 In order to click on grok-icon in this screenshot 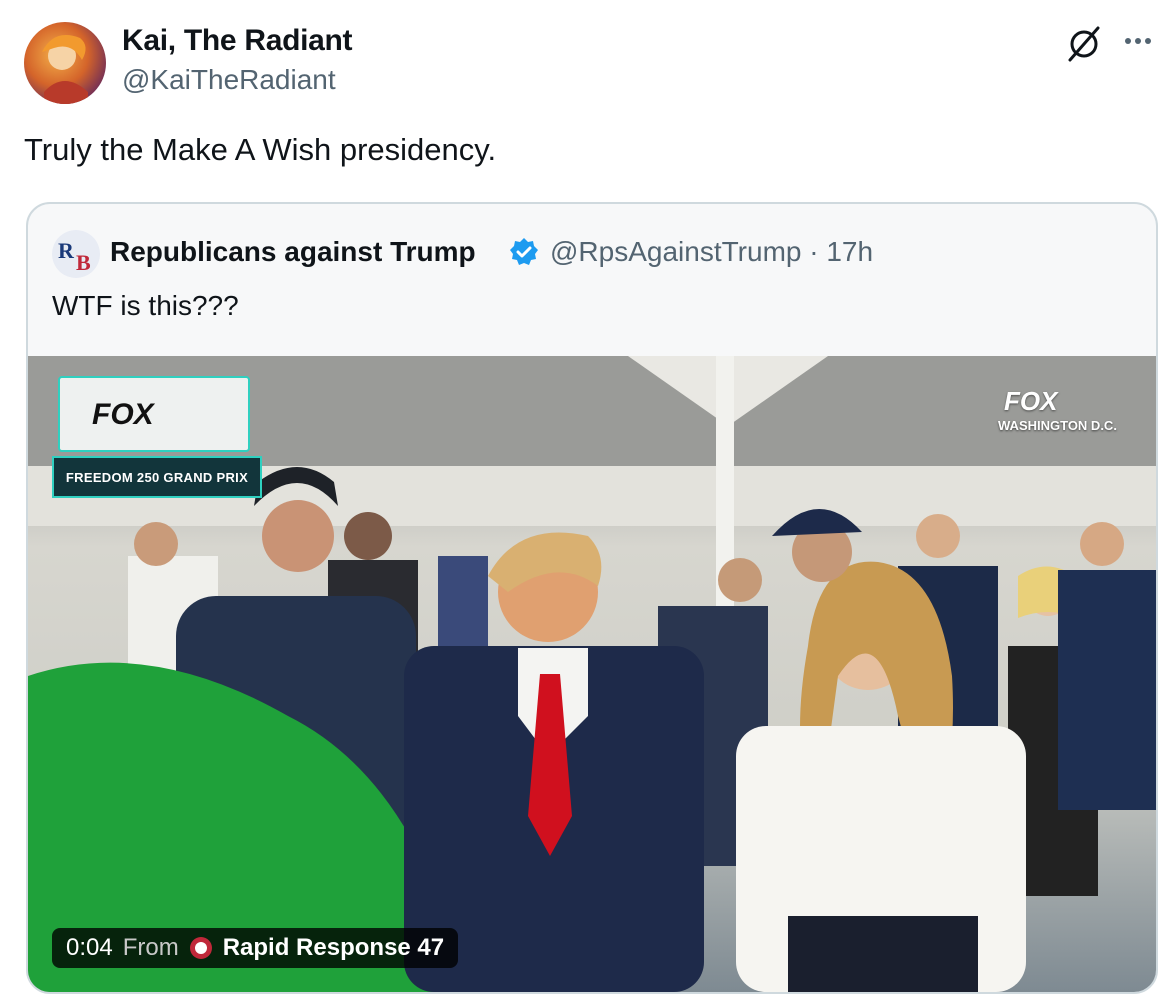, I will do `click(1084, 44)`.